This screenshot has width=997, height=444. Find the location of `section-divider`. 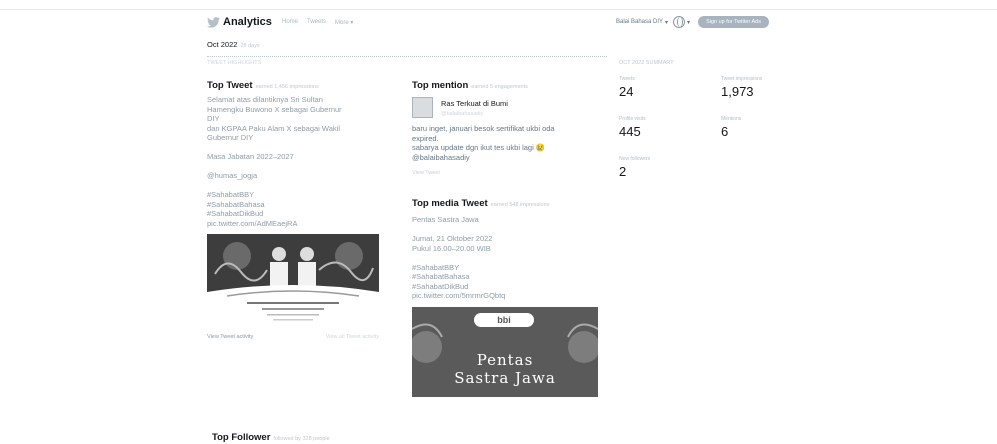

section-divider is located at coordinates (407, 56).